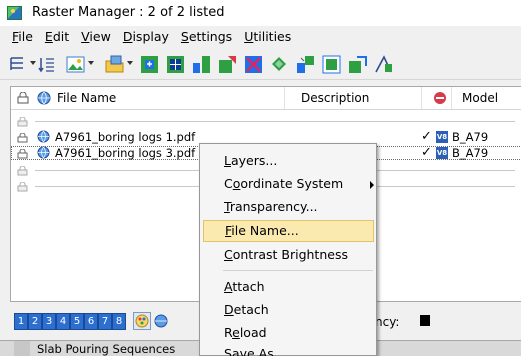 This screenshot has height=356, width=521. I want to click on palette-icon, so click(142, 321).